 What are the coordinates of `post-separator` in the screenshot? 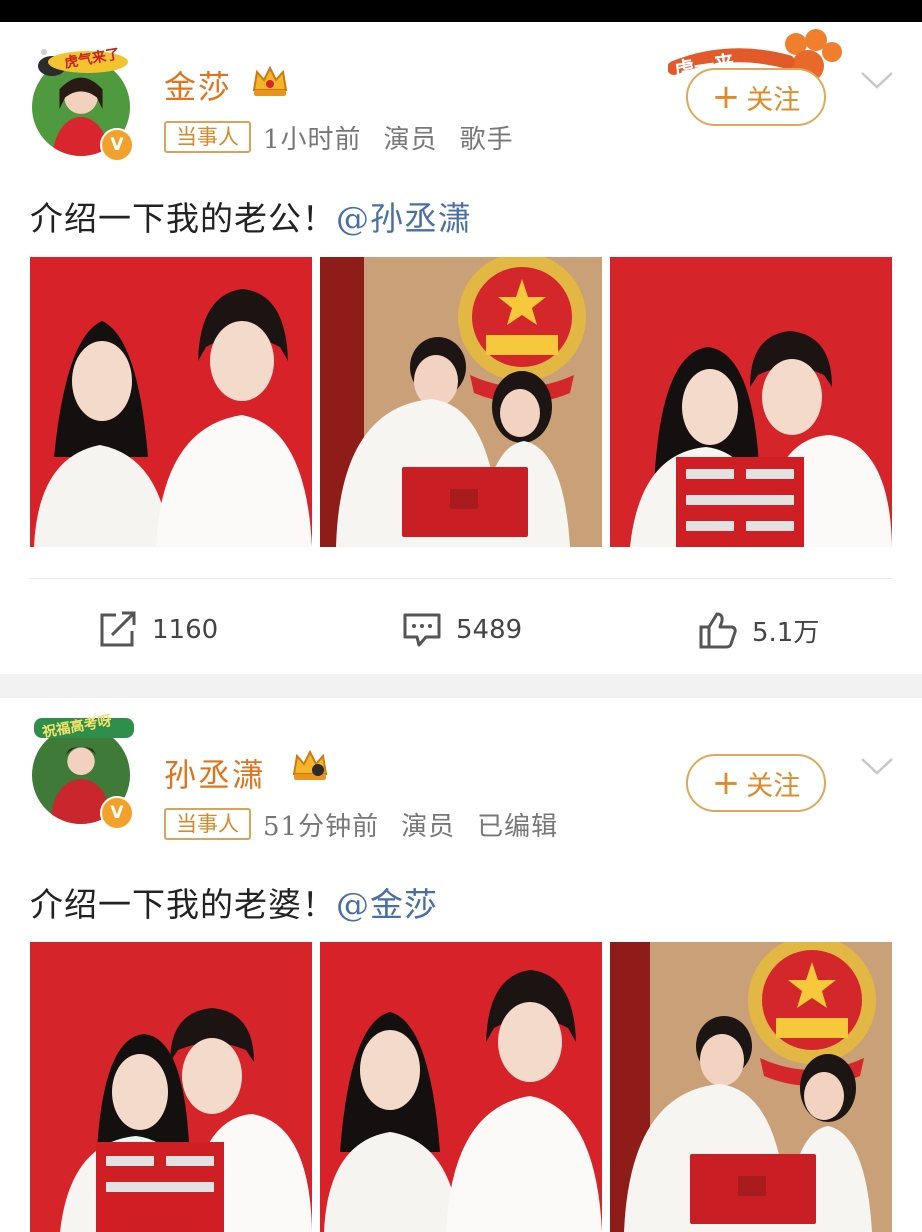 It's located at (461, 686).